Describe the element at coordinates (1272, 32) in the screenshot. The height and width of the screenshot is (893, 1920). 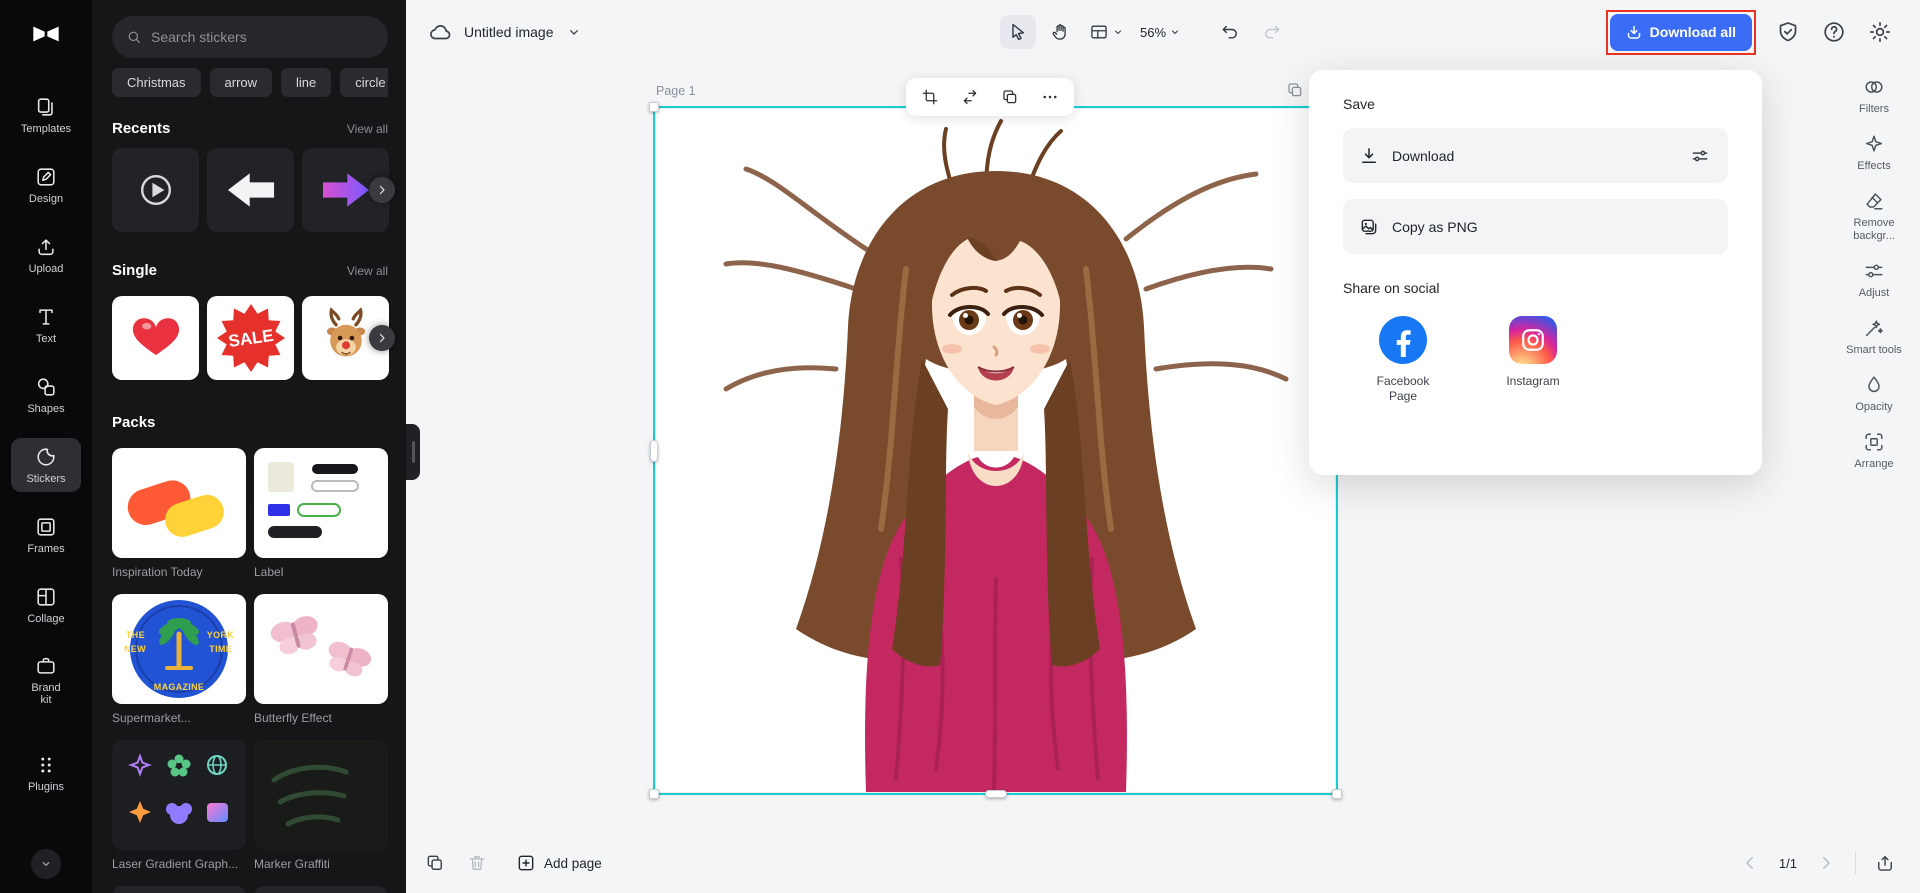
I see `redo-button` at that location.